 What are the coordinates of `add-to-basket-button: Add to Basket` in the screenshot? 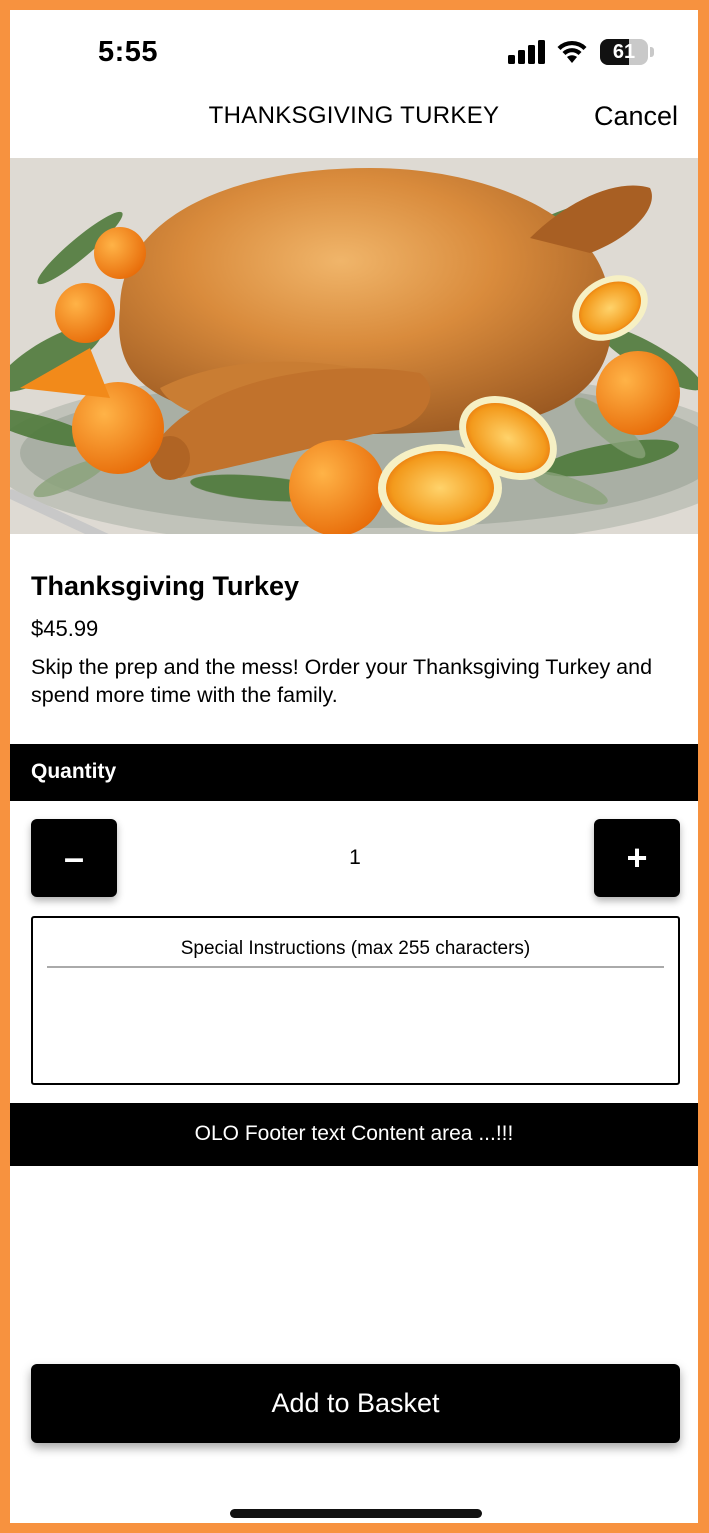 It's located at (355, 1403).